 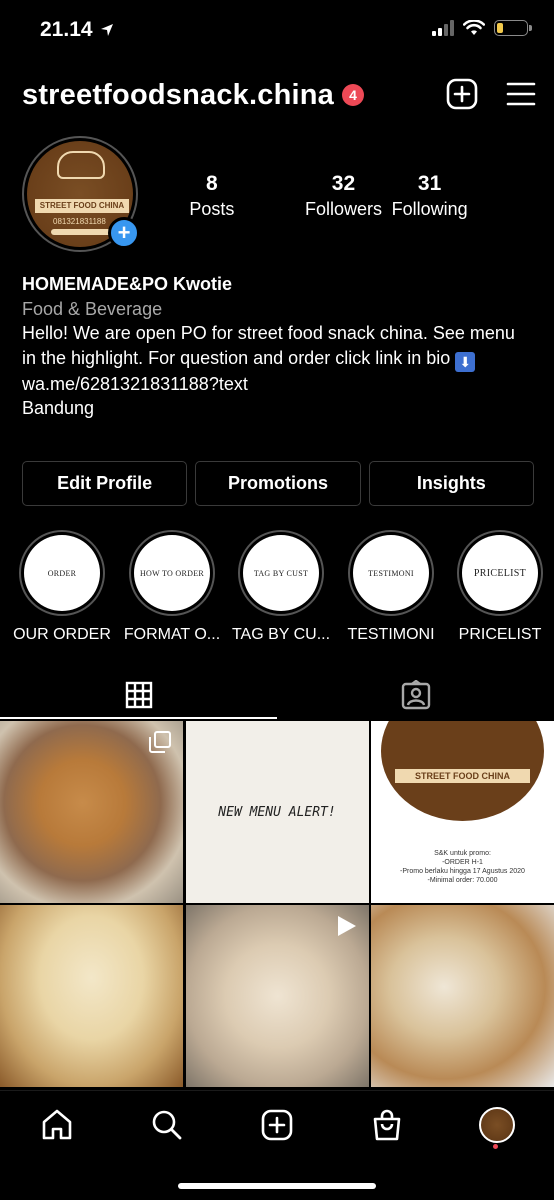 What do you see at coordinates (160, 742) in the screenshot?
I see `carousel-icon` at bounding box center [160, 742].